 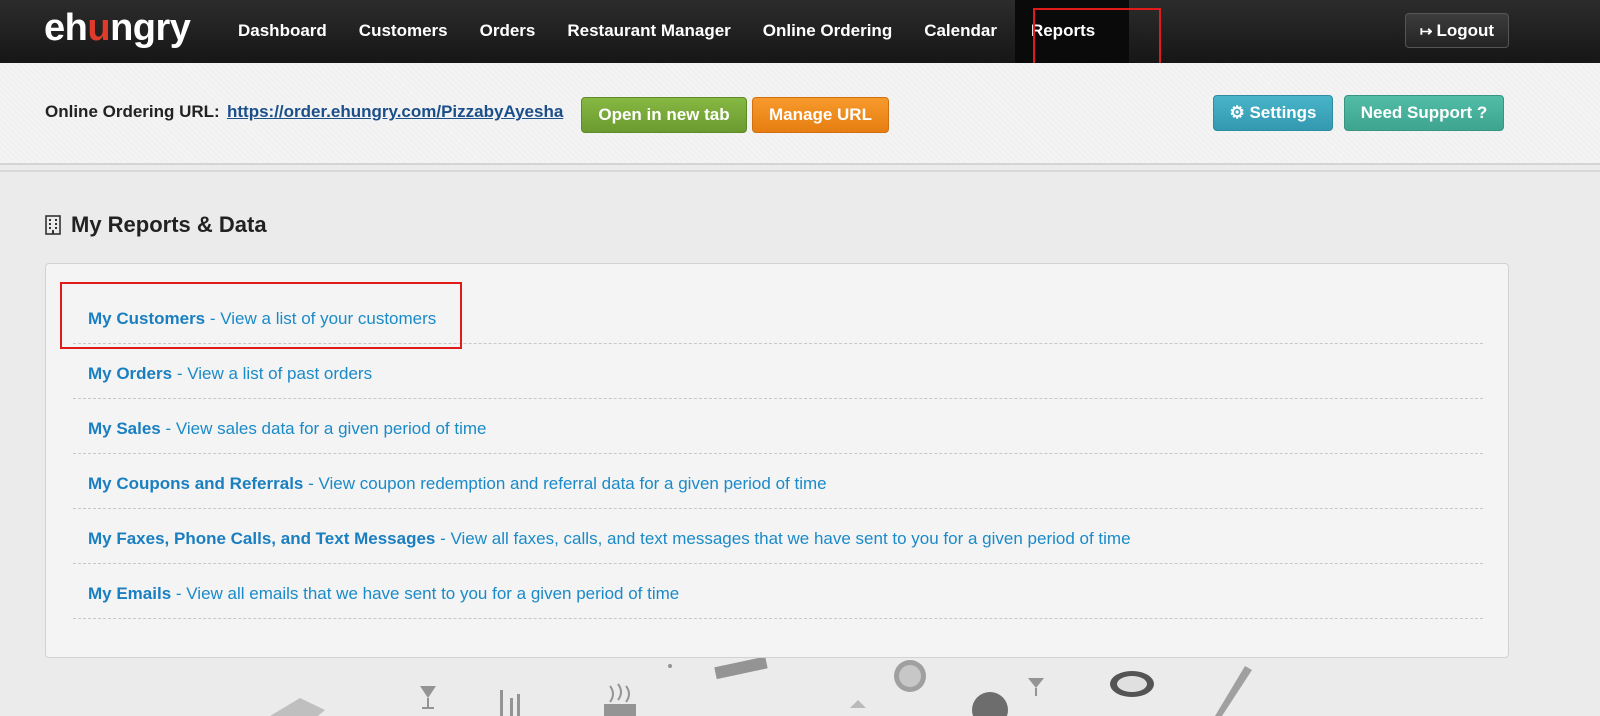 I want to click on settings-button: ⚙ Settings, so click(x=1273, y=113).